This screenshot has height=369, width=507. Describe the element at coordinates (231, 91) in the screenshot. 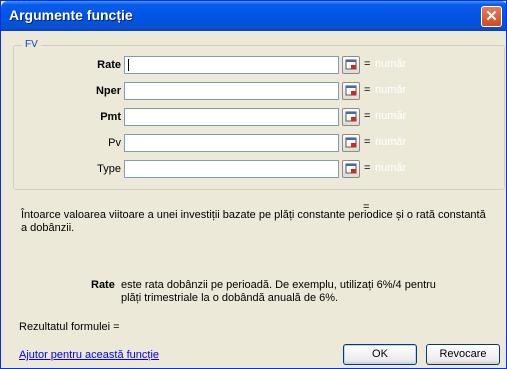

I see `nper-input` at that location.